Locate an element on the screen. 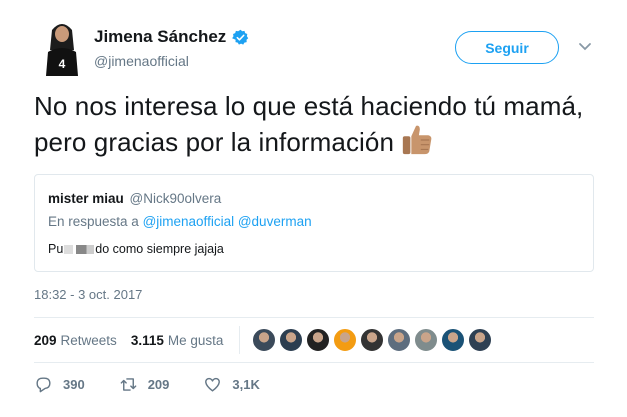 The height and width of the screenshot is (417, 627). like-action: 3,1K is located at coordinates (231, 384).